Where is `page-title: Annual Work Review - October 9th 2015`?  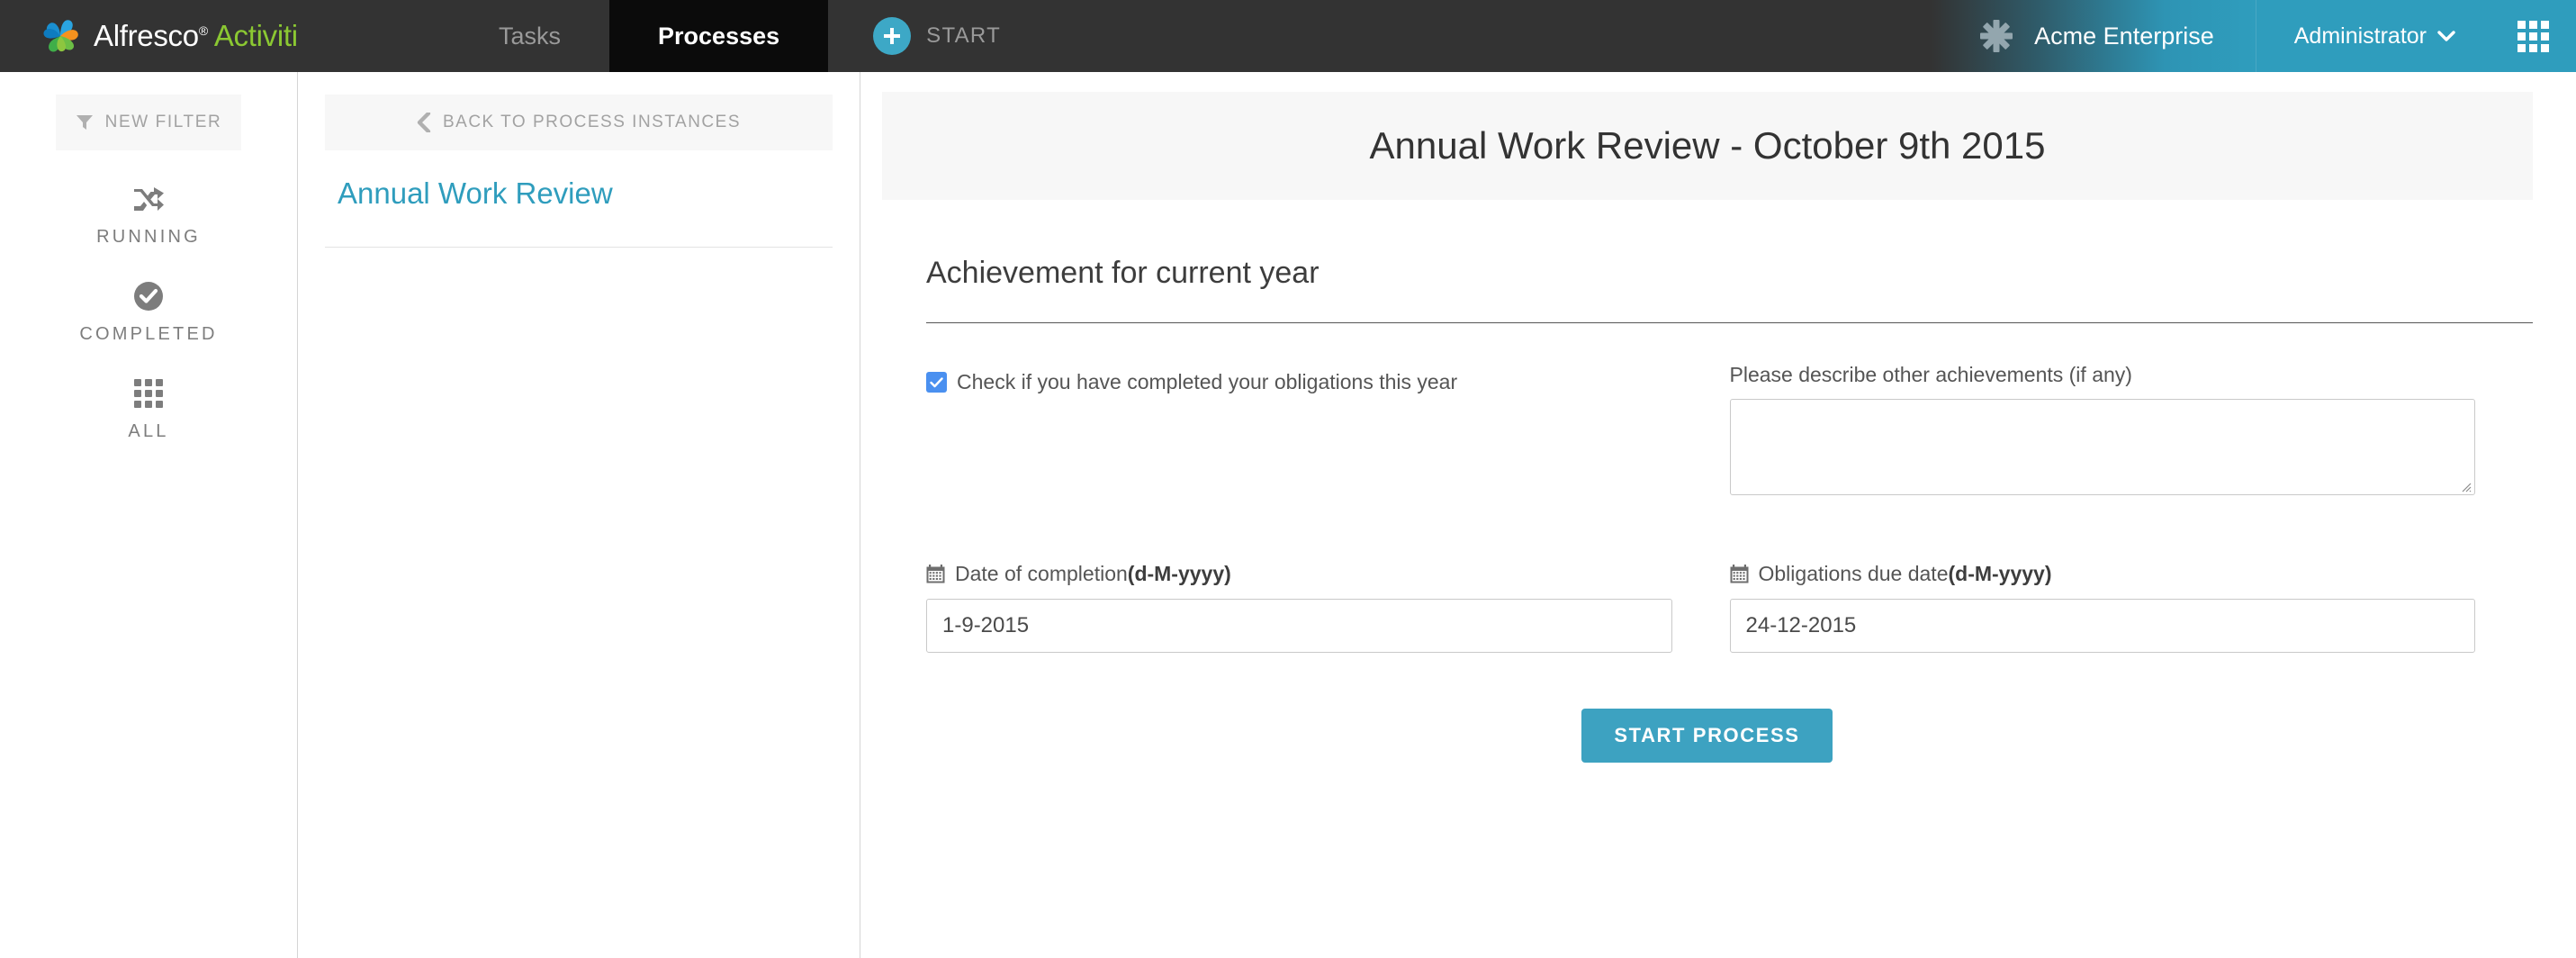
page-title: Annual Work Review - October 9th 2015 is located at coordinates (1707, 145).